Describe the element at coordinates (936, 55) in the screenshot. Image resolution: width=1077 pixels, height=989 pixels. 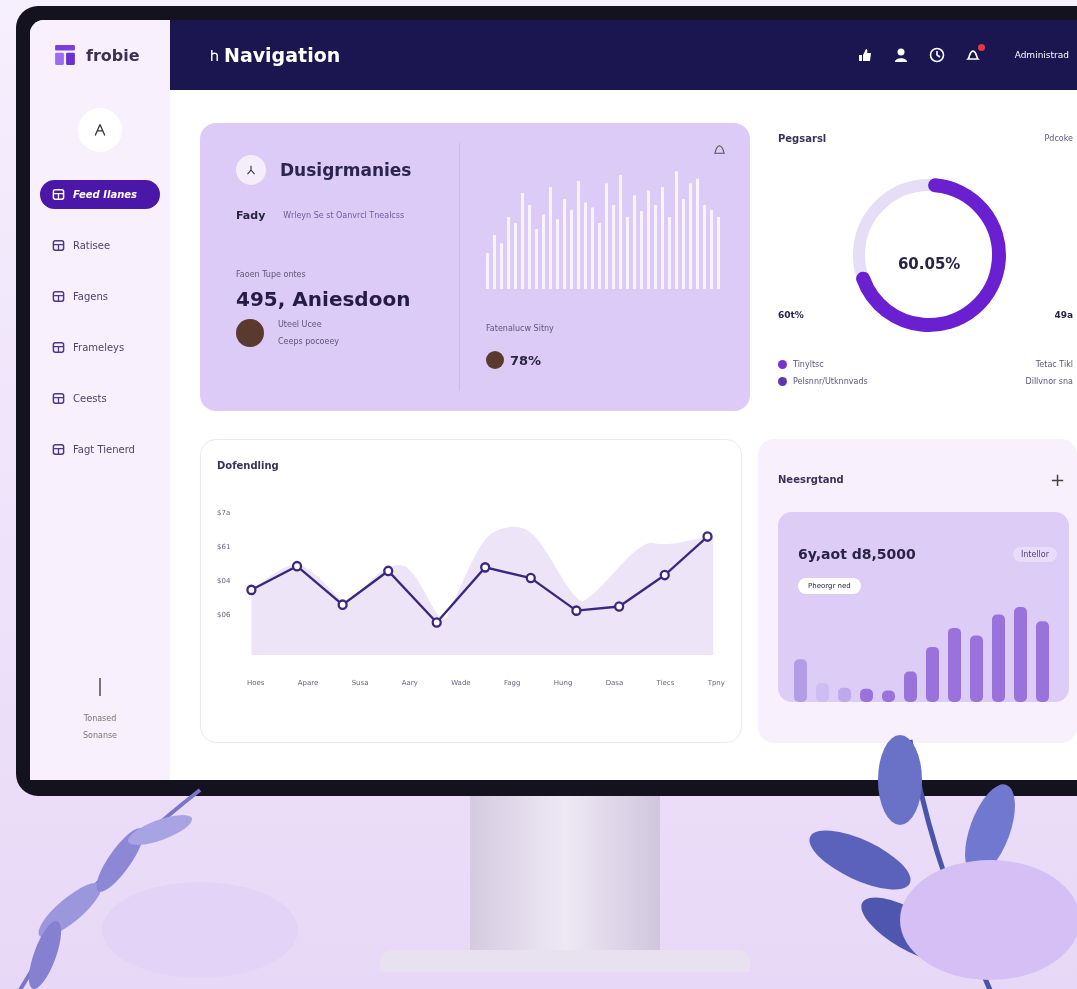
I see `clock-icon` at that location.